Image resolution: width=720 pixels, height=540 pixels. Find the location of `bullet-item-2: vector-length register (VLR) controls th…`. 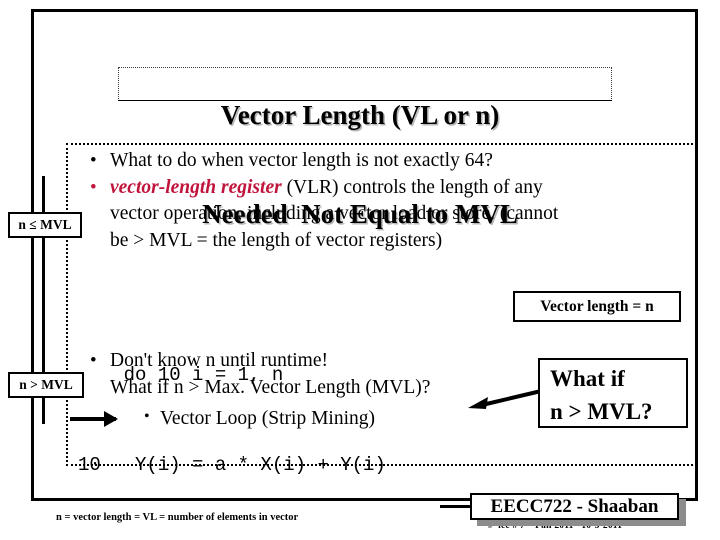

bullet-item-2: vector-length register (VLR) controls th… is located at coordinates (389, 188).